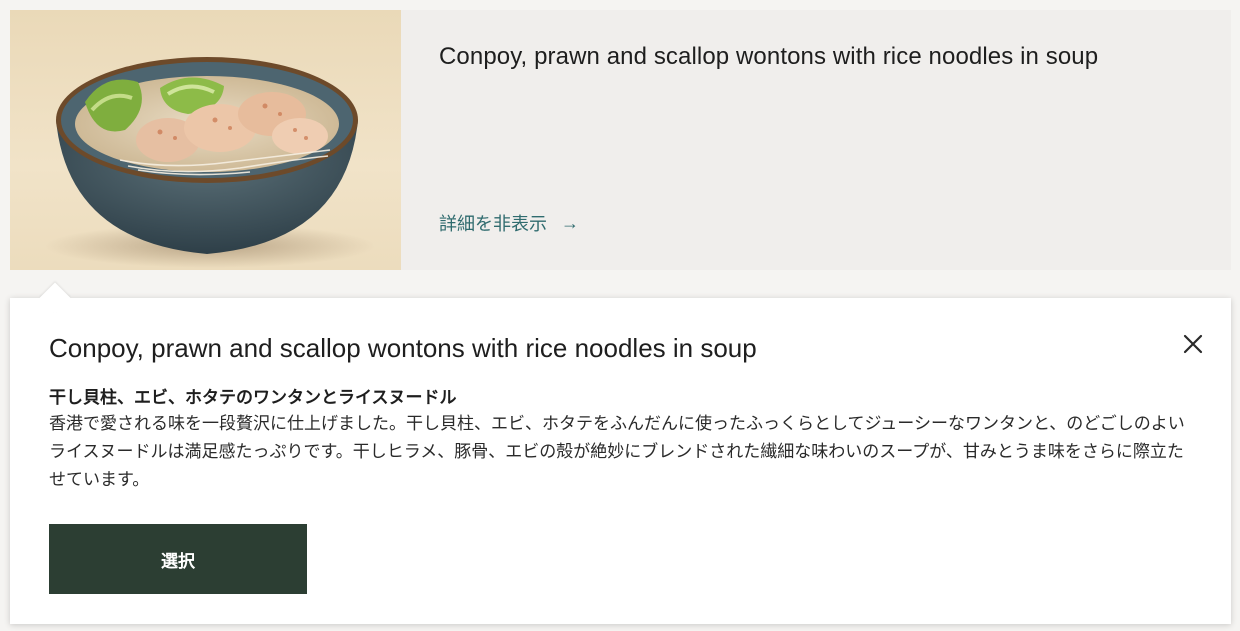 This screenshot has width=1240, height=631. Describe the element at coordinates (253, 397) in the screenshot. I see `japanese-meal-name: 干し貝柱、エビ、ホタテのワンタンとライスヌードル` at that location.